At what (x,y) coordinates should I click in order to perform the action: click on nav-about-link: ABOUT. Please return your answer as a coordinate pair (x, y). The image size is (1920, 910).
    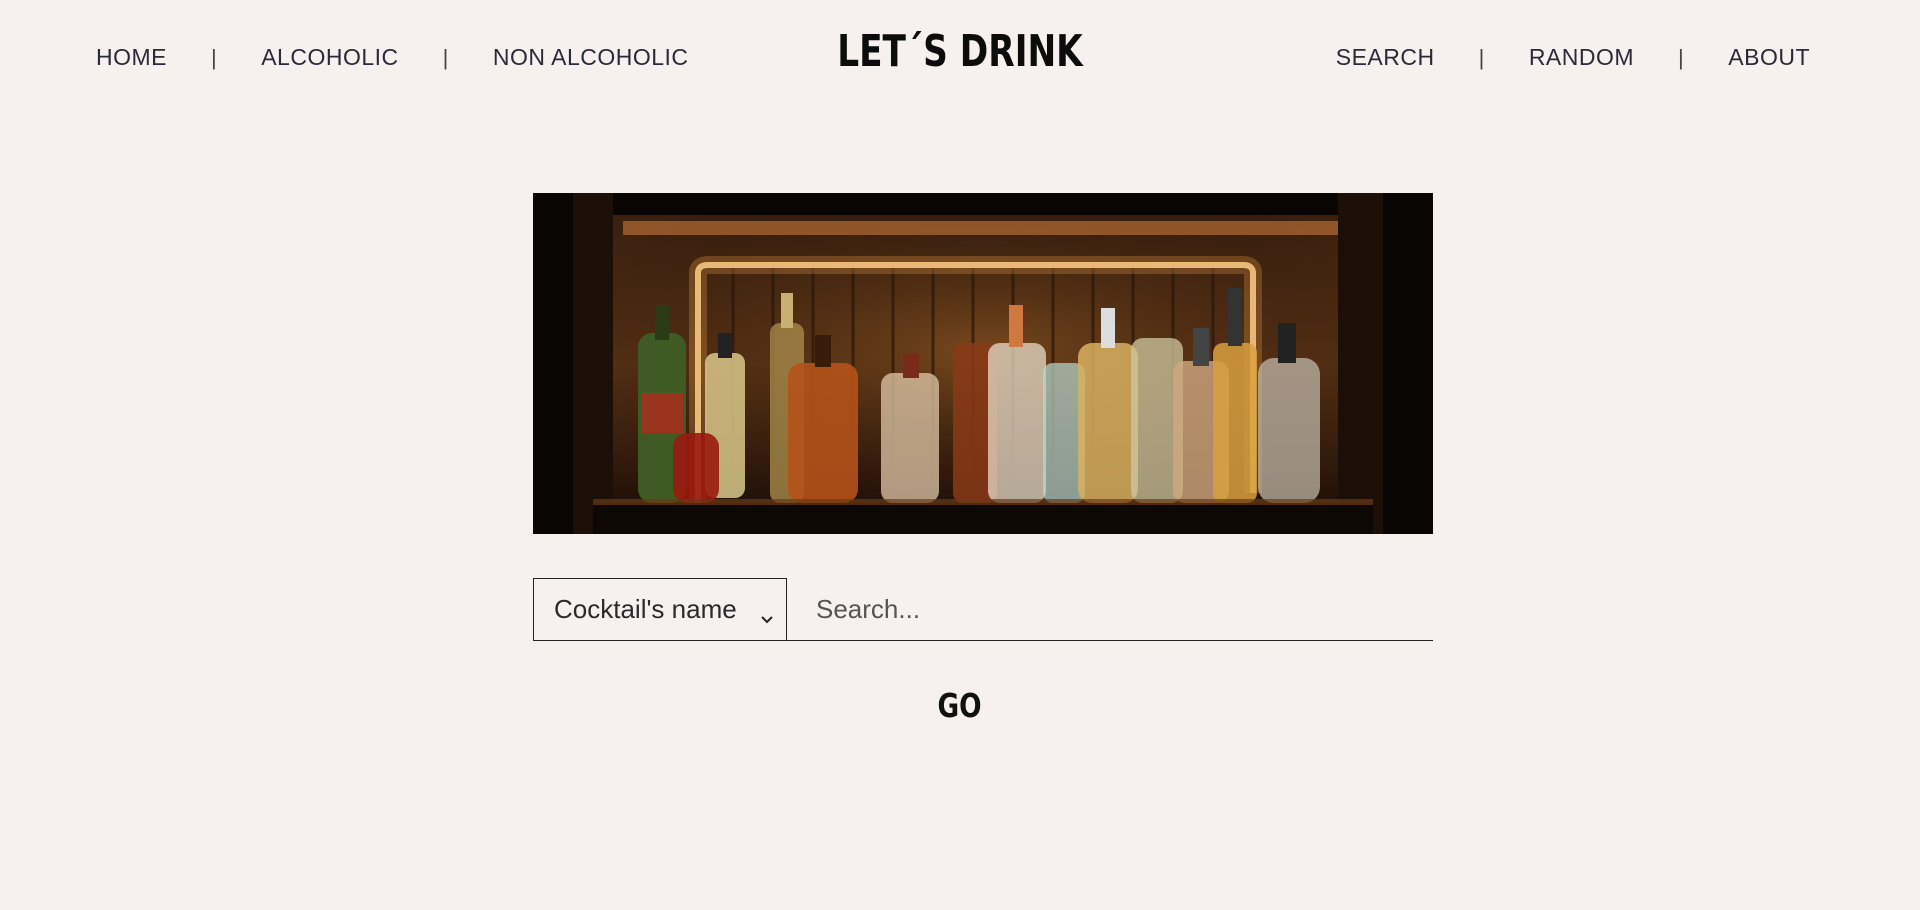
    Looking at the image, I should click on (1769, 57).